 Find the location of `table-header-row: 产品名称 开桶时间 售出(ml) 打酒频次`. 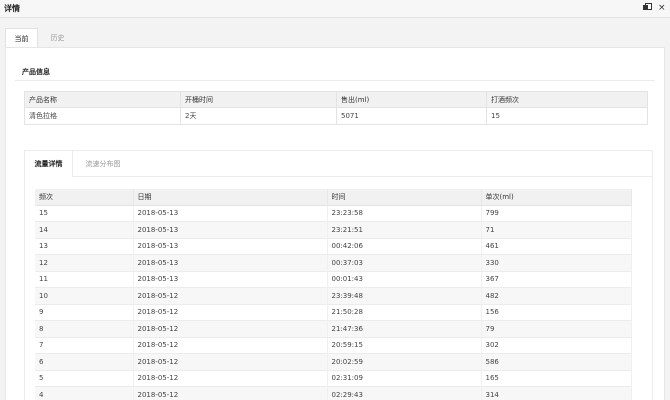

table-header-row: 产品名称 开桶时间 售出(ml) 打酒频次 is located at coordinates (336, 99).